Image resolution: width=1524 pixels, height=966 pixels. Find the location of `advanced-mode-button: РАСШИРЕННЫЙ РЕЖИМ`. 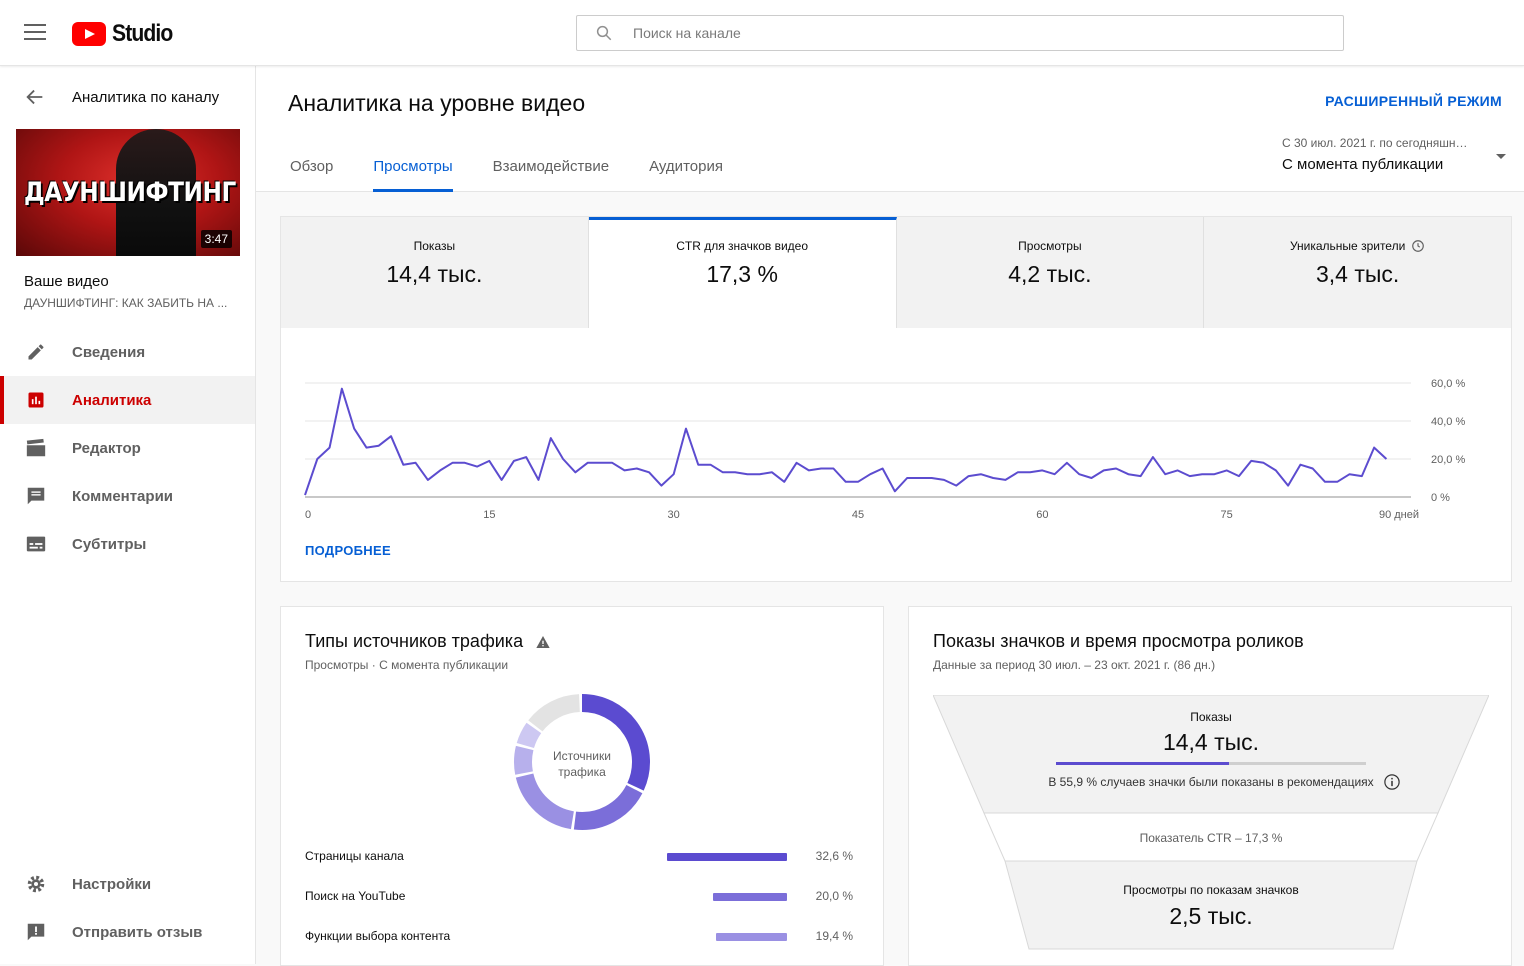

advanced-mode-button: РАСШИРЕННЫЙ РЕЖИМ is located at coordinates (1413, 101).